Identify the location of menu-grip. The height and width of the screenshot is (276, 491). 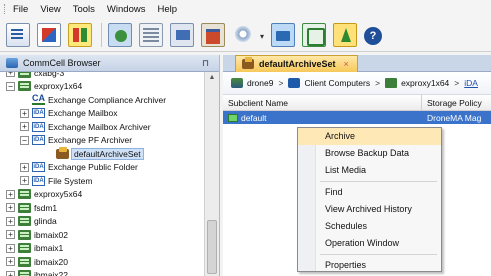
(5, 9).